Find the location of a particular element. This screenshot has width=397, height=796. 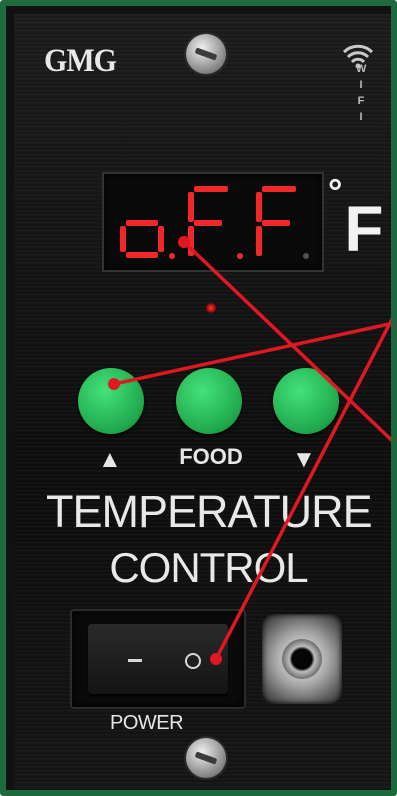

seven-segment-readout is located at coordinates (214, 222).